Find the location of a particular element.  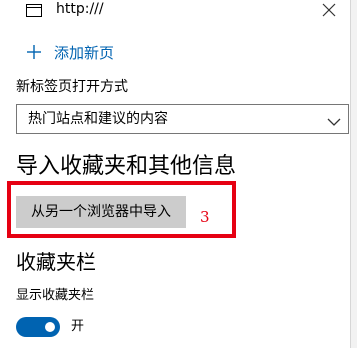

toggle-state-label: 开 is located at coordinates (78, 326).